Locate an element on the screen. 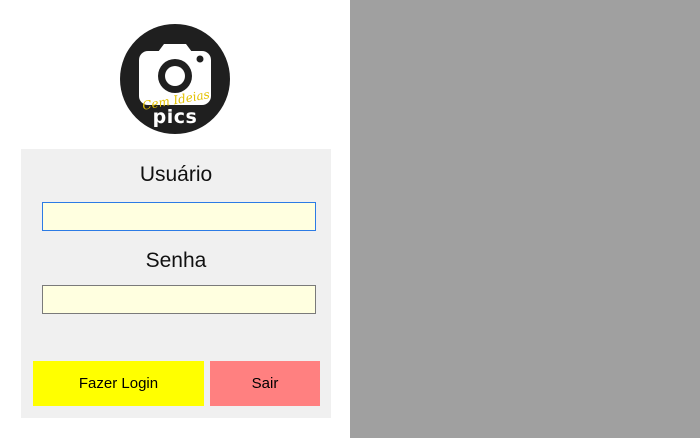  password-label: Senha is located at coordinates (176, 260).